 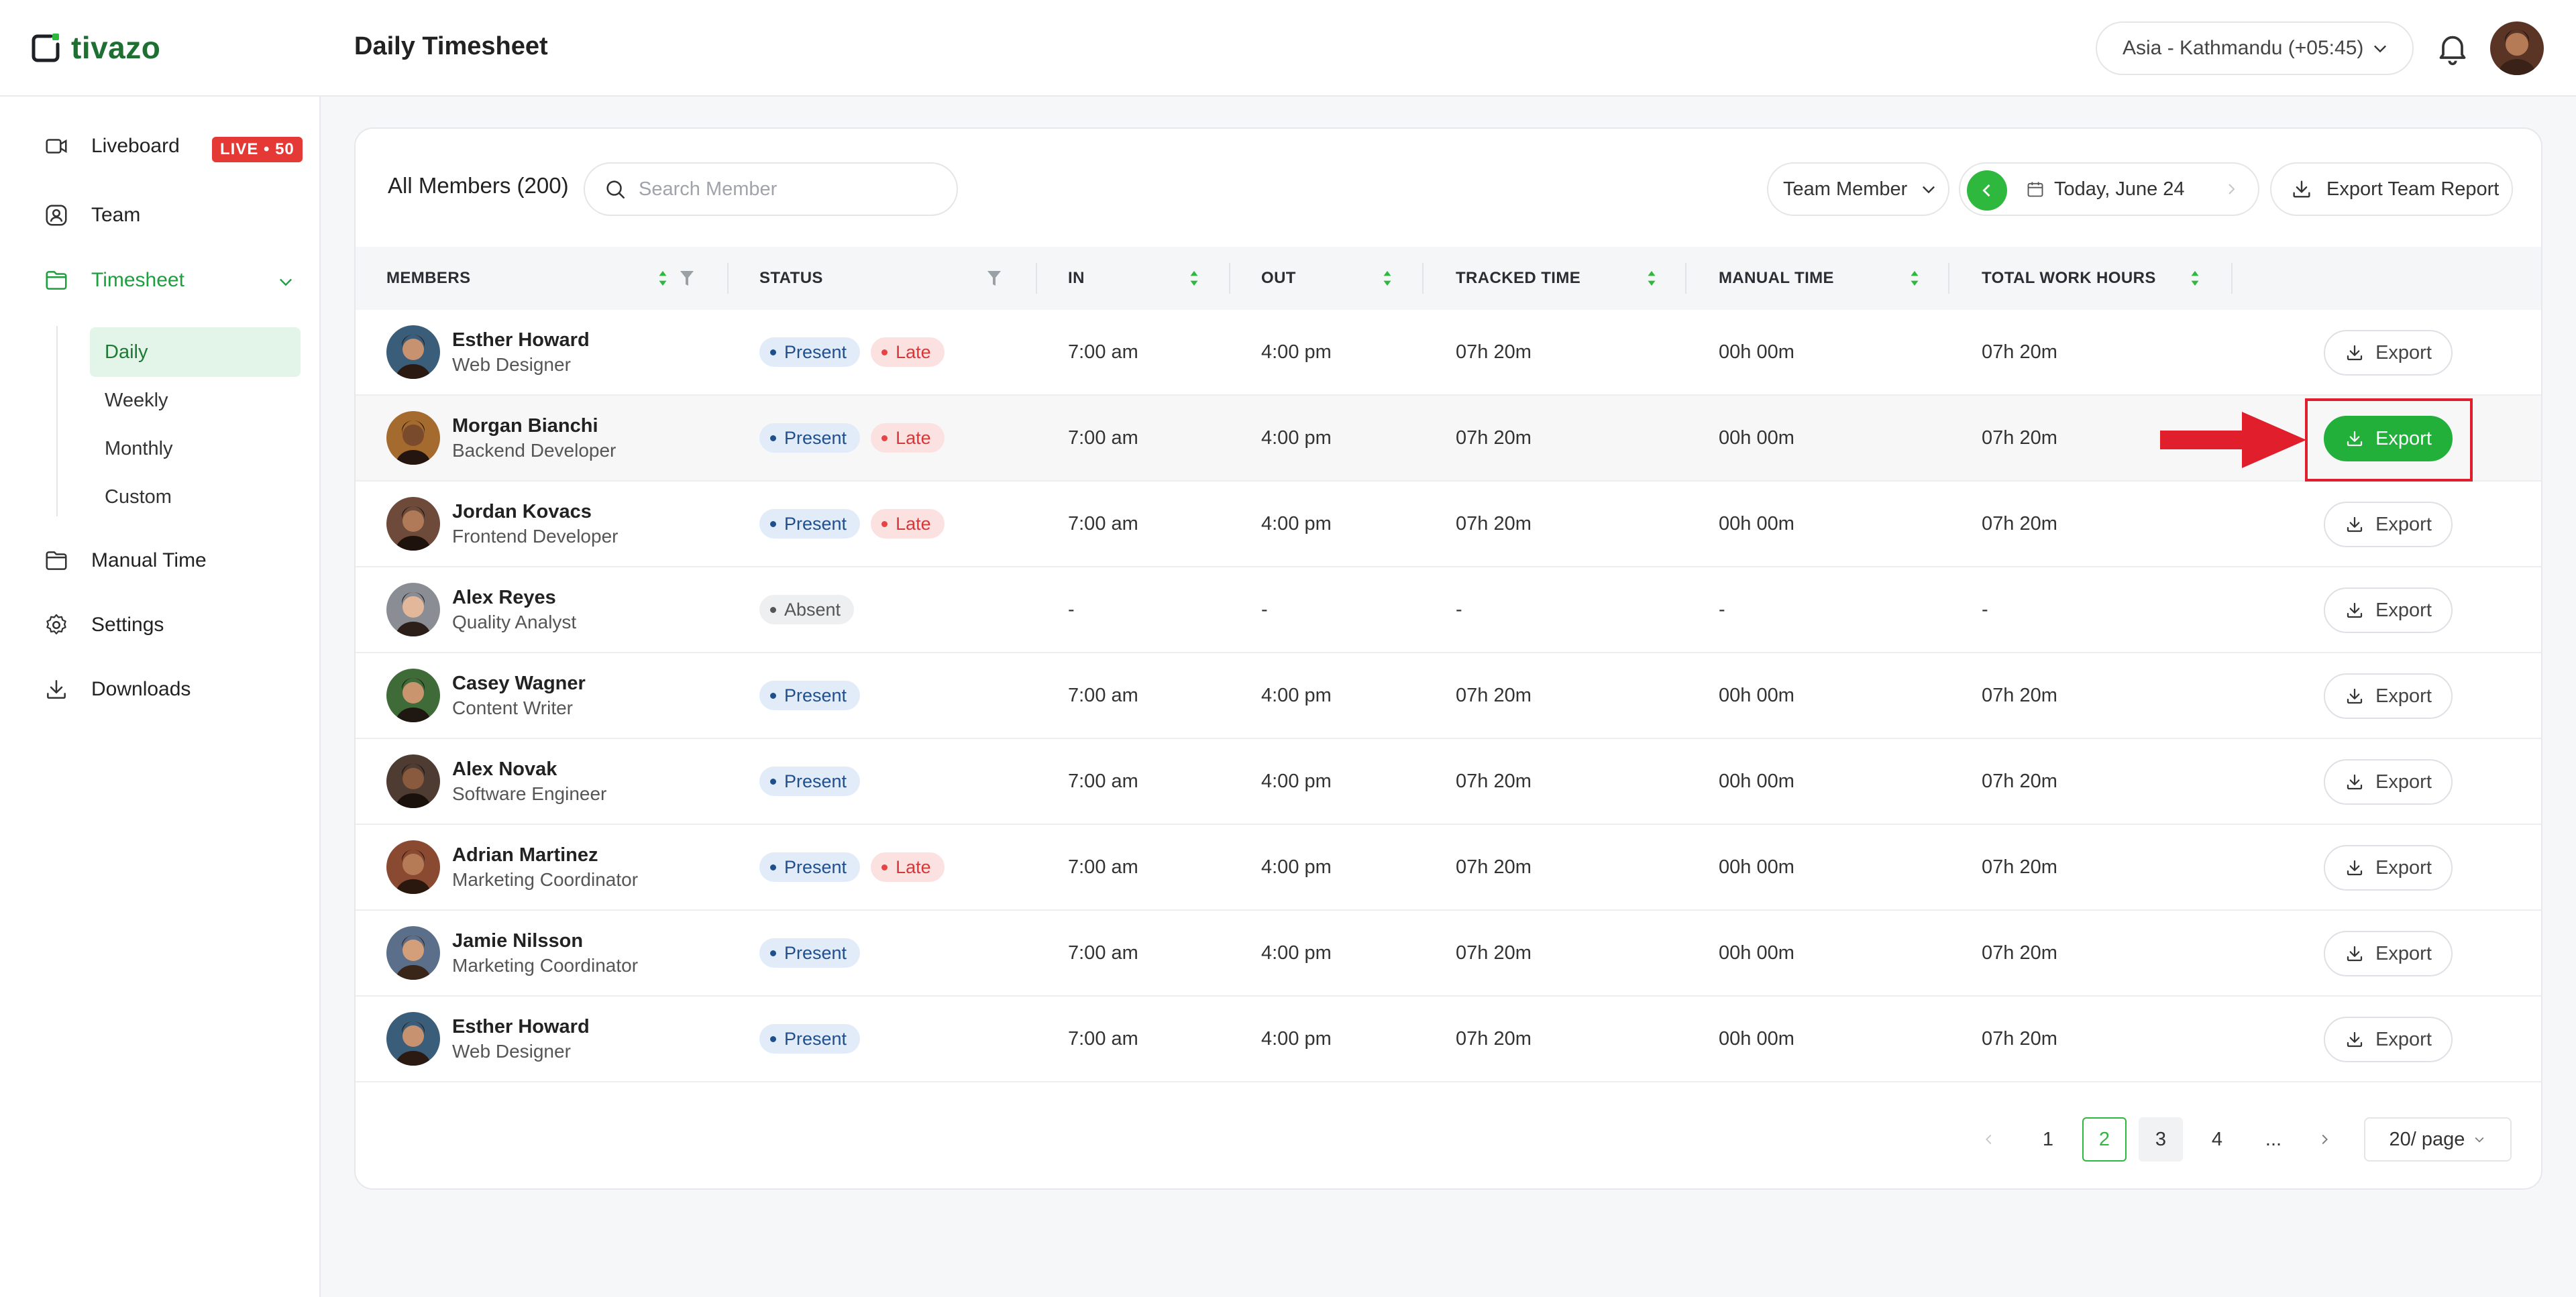 What do you see at coordinates (534, 426) in the screenshot?
I see `member-name: Morgan Bianchi` at bounding box center [534, 426].